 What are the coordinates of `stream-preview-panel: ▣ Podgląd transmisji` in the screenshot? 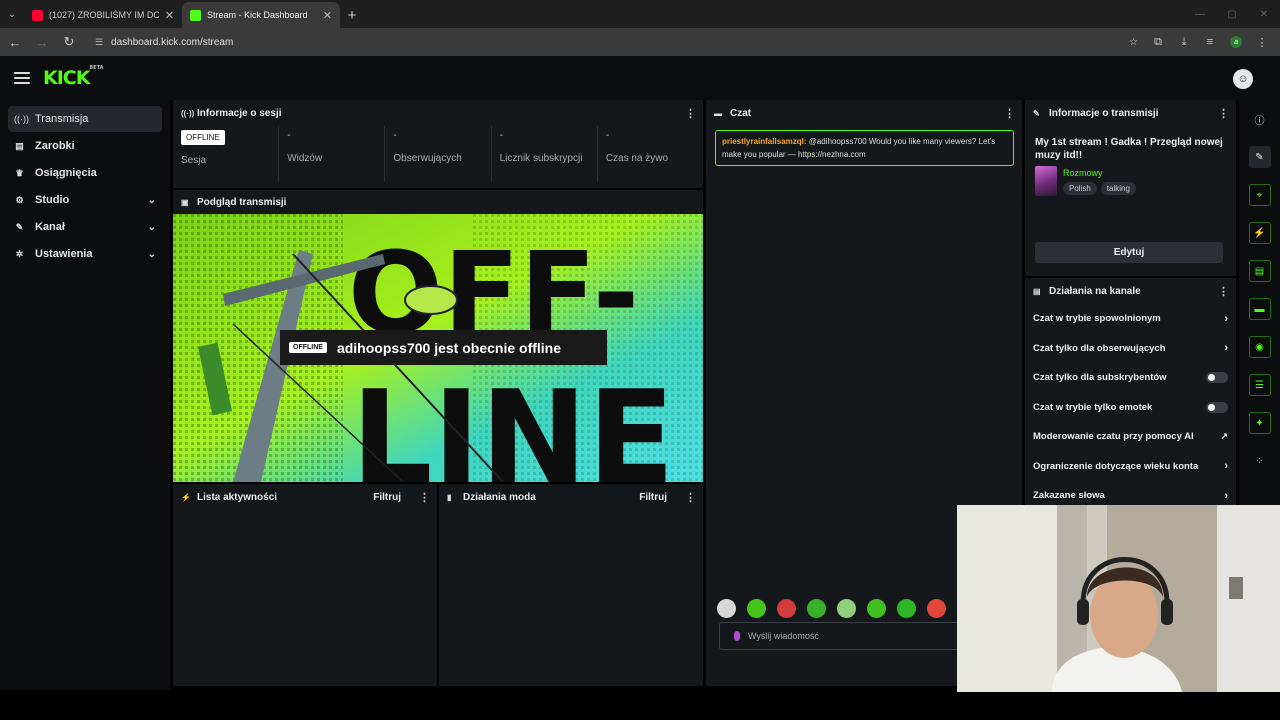 It's located at (438, 202).